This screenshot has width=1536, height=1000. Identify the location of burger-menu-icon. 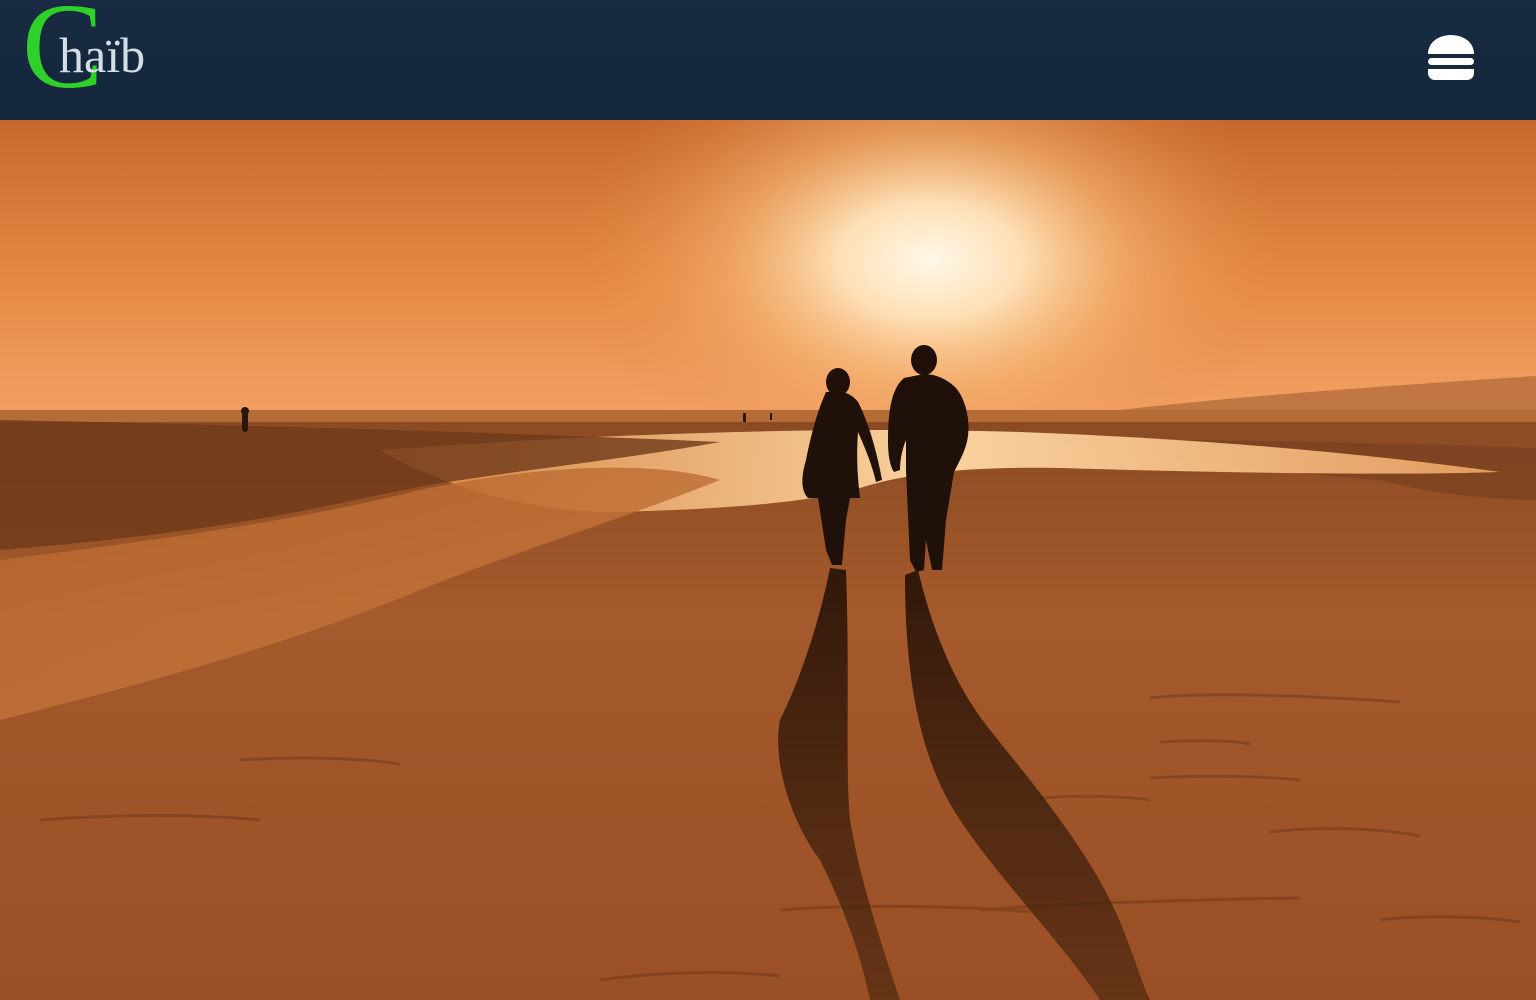
(1451, 57).